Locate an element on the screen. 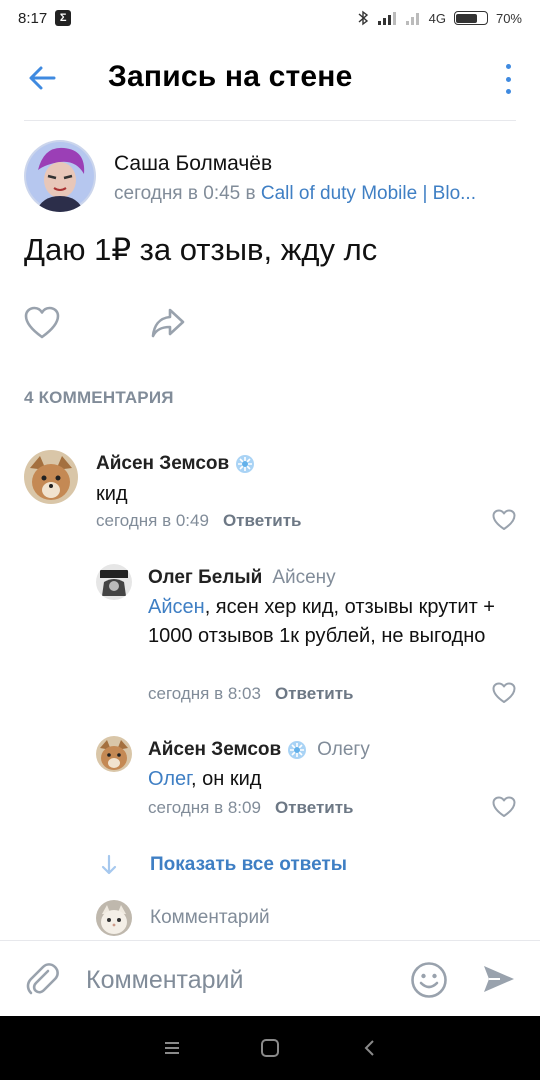  comment-author: Айсен Земсов Олегу is located at coordinates (259, 750).